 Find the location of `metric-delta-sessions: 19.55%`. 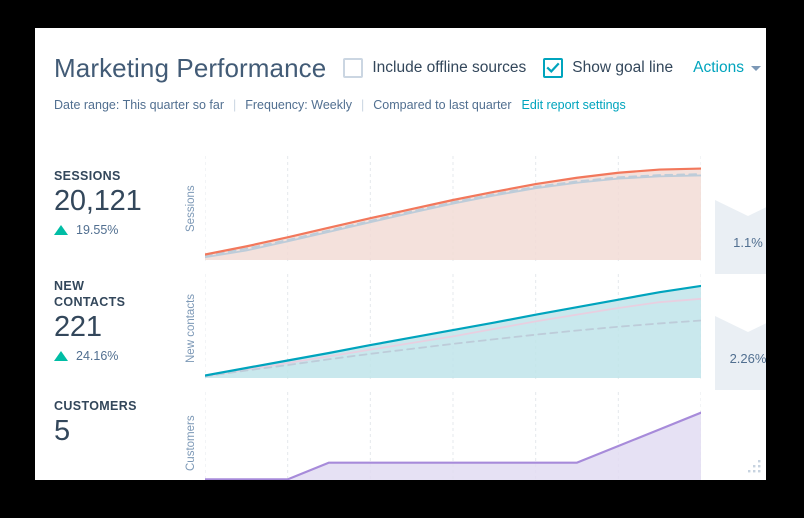

metric-delta-sessions: 19.55% is located at coordinates (111, 230).